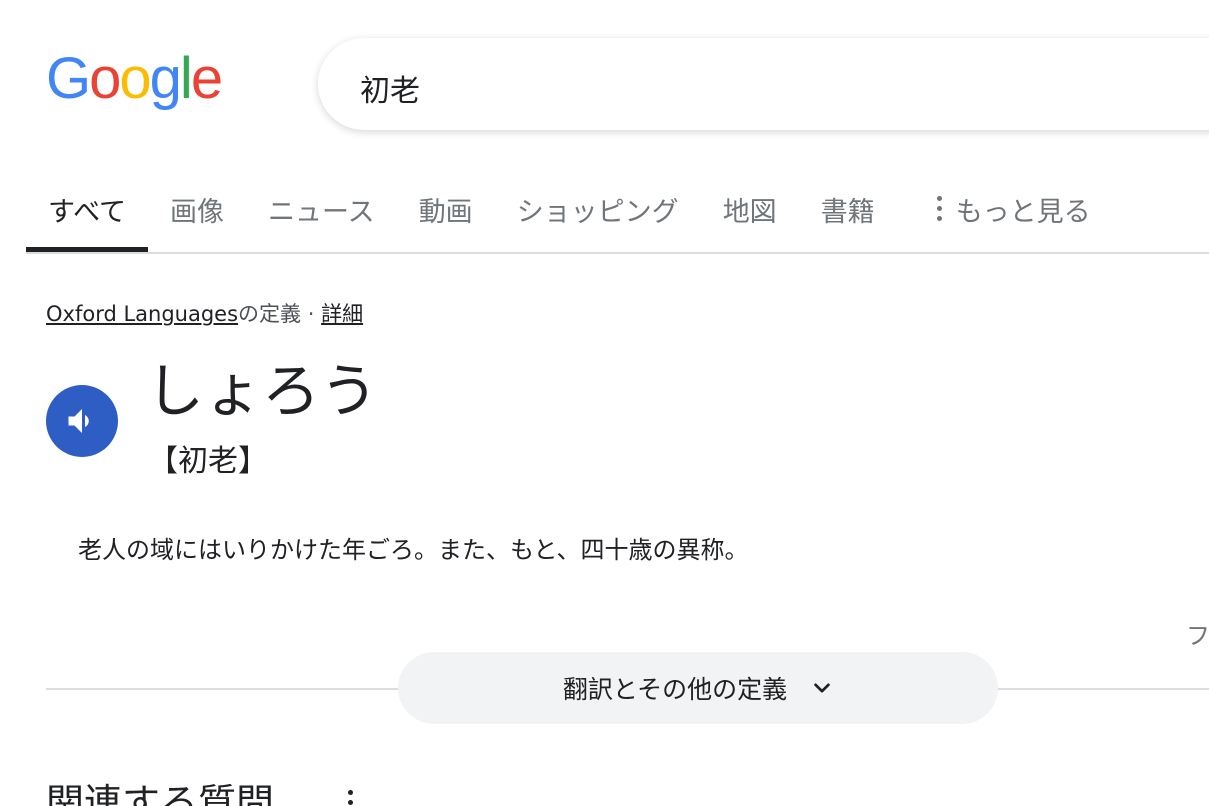 Image resolution: width=1209 pixels, height=806 pixels. Describe the element at coordinates (78, 421) in the screenshot. I see `volume-icon` at that location.